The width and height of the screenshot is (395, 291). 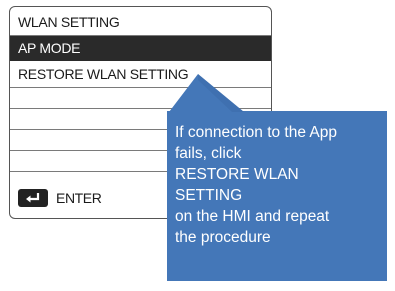 What do you see at coordinates (209, 195) in the screenshot?
I see `callout-line: SETTING` at bounding box center [209, 195].